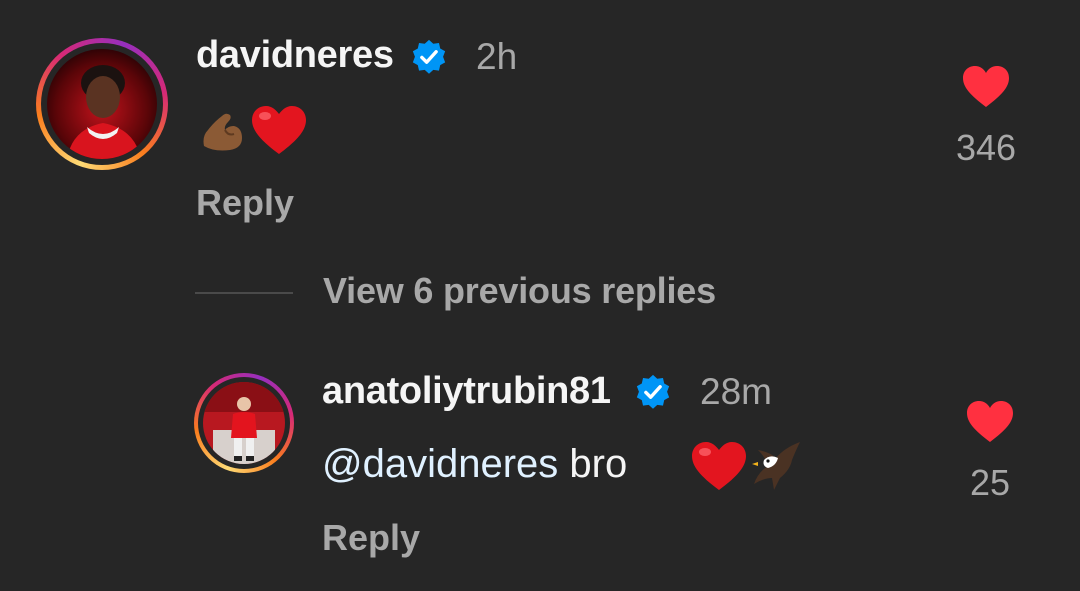  What do you see at coordinates (776, 466) in the screenshot?
I see `eagle-emoji` at bounding box center [776, 466].